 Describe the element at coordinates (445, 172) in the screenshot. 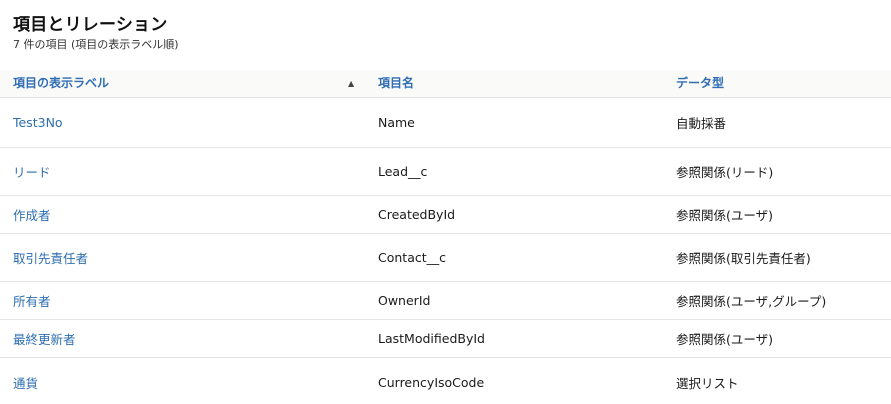

I see `table-row: リード Lead__c 参照関係(リード)` at that location.